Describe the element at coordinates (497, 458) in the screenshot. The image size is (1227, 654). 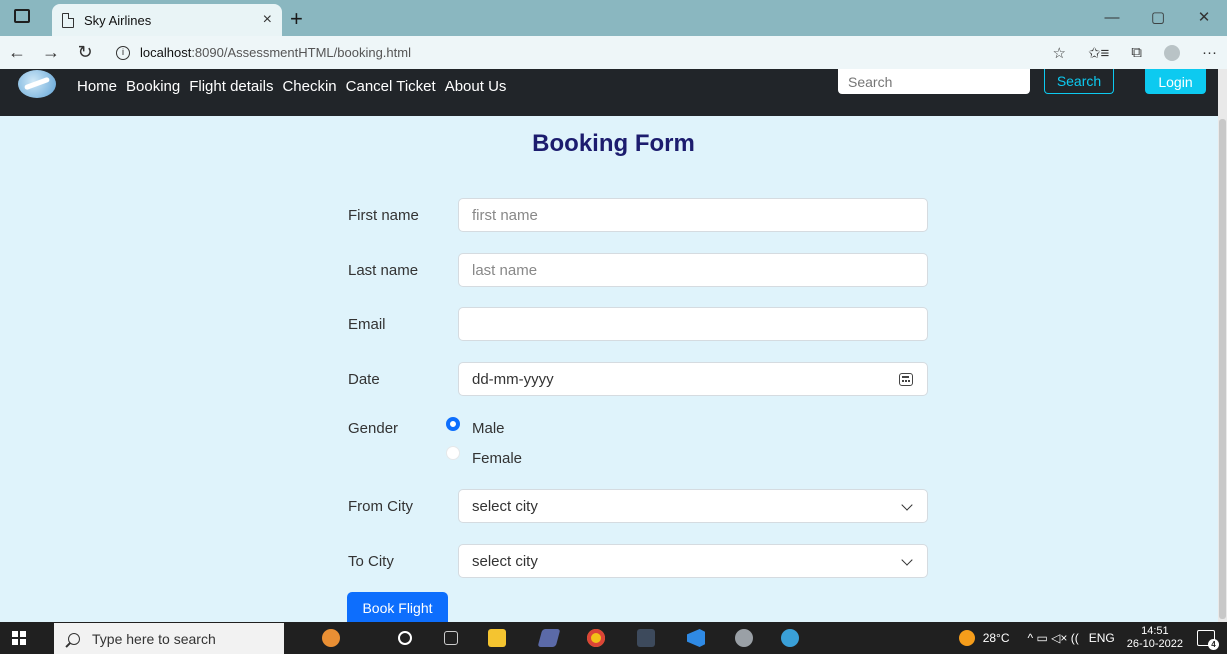
I see `gender-female-label: Female` at that location.